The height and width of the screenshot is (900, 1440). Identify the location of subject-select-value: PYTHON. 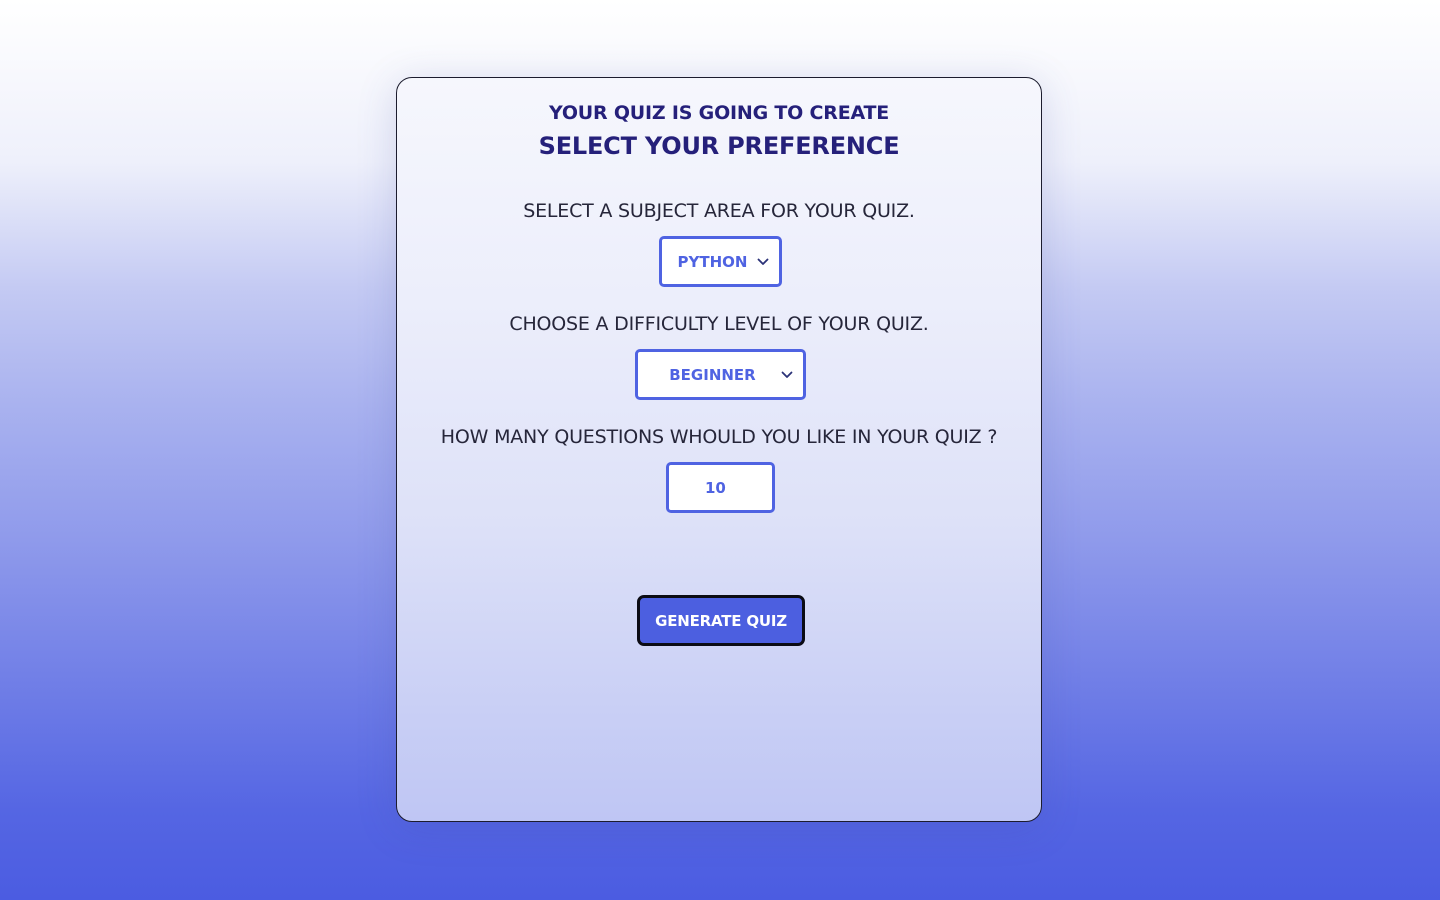
(712, 261).